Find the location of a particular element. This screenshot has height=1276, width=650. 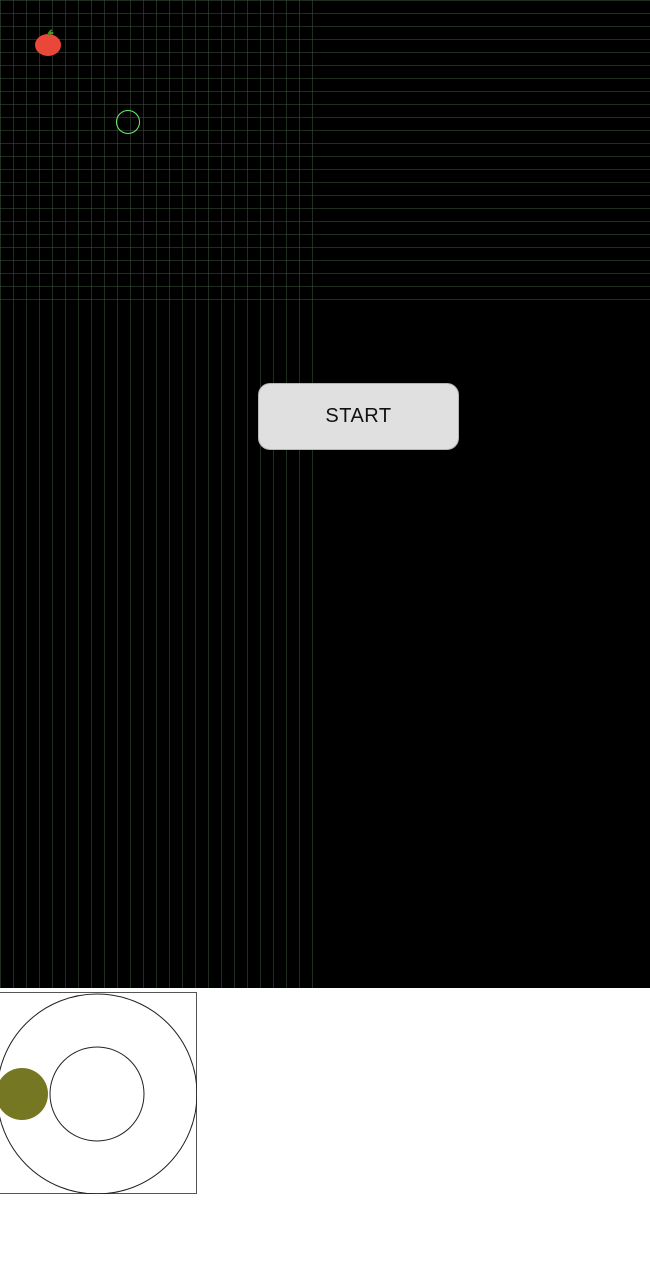

apple-icon is located at coordinates (48, 42).